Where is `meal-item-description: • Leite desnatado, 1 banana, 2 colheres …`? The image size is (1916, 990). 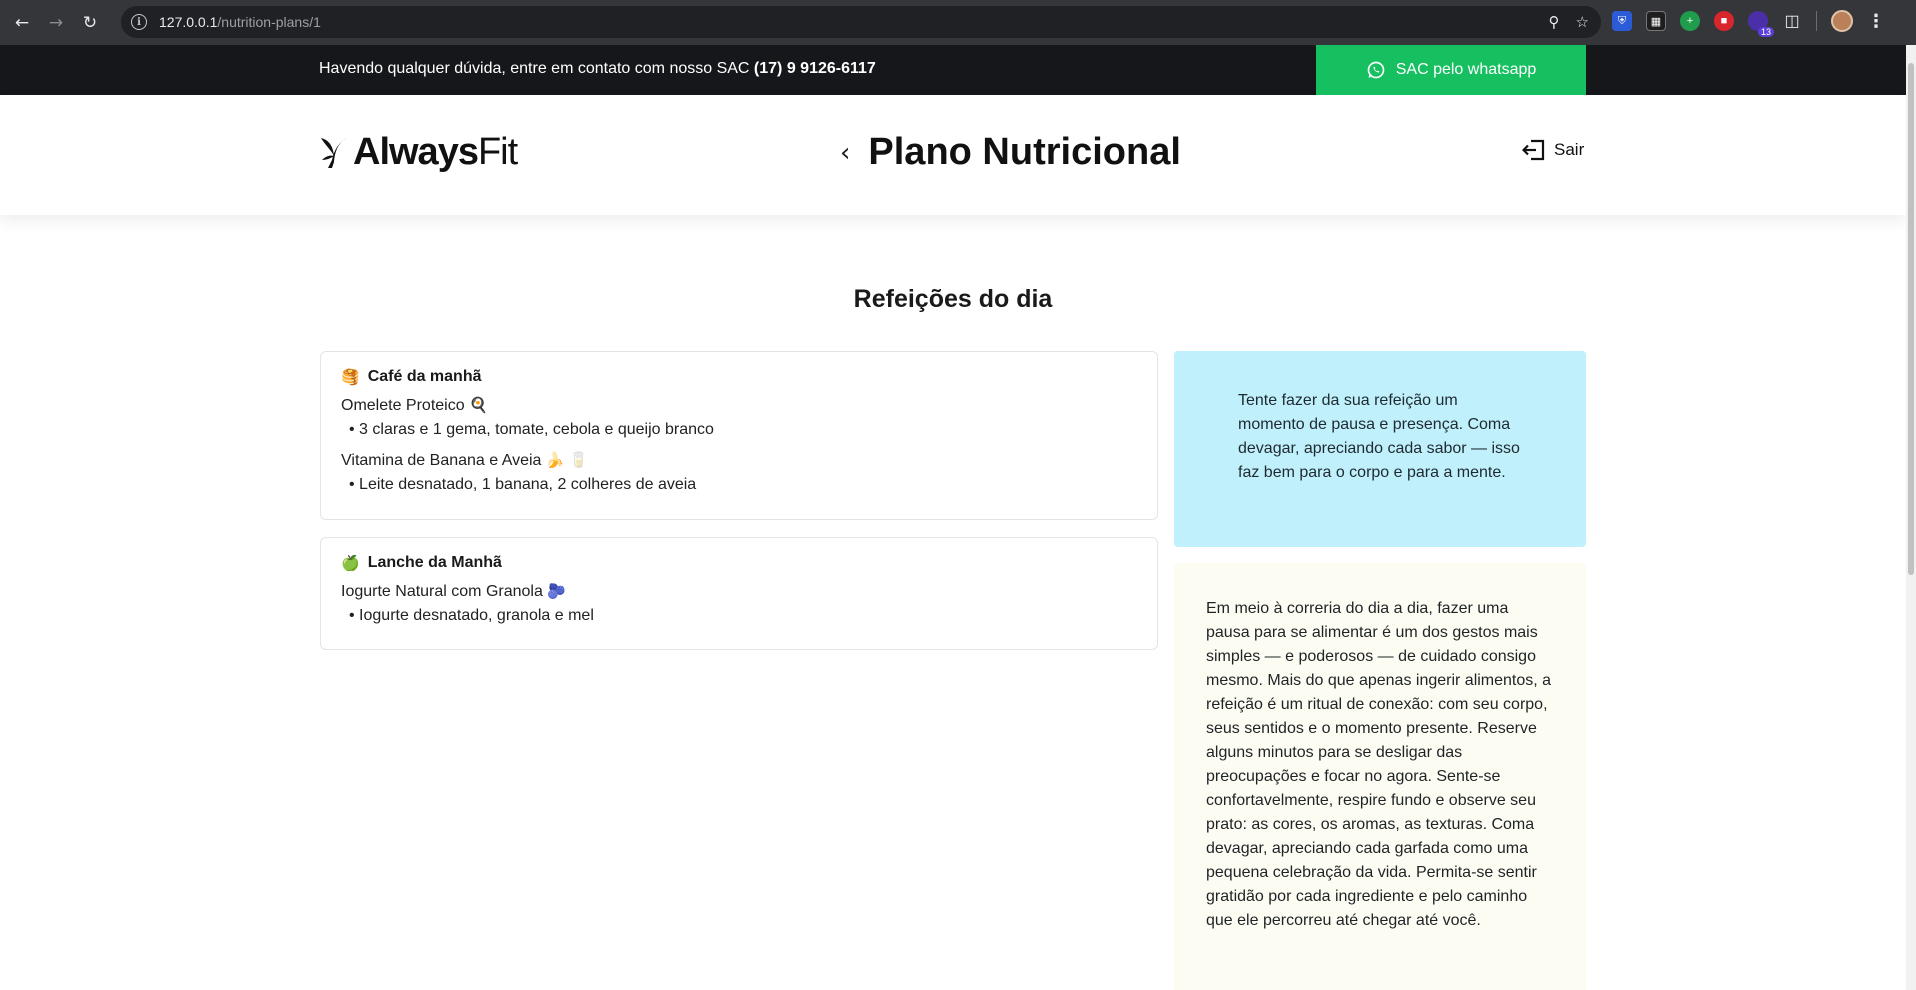 meal-item-description: • Leite desnatado, 1 banana, 2 colheres … is located at coordinates (523, 484).